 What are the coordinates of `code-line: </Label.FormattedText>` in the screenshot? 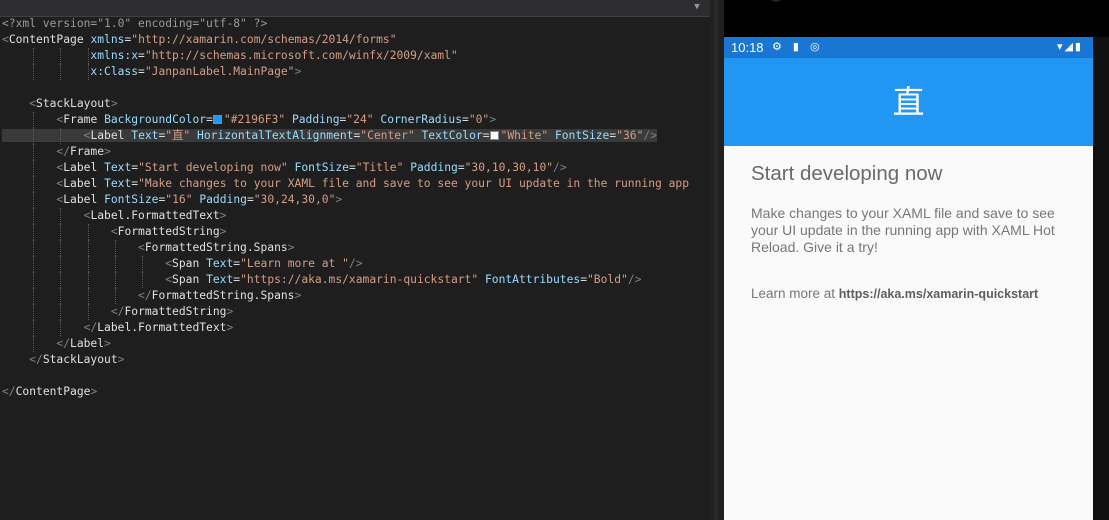 It's located at (355, 328).